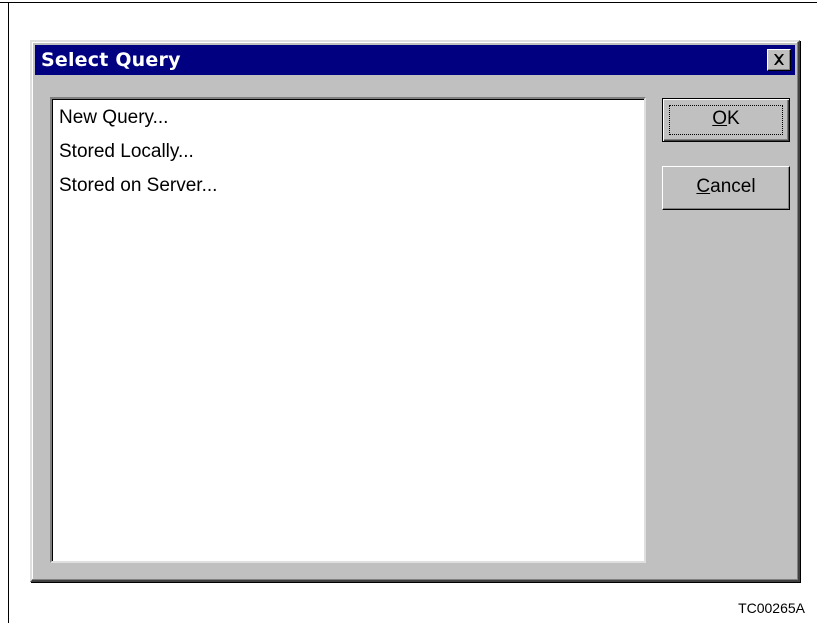  Describe the element at coordinates (408, 2) in the screenshot. I see `document-frame-top` at that location.